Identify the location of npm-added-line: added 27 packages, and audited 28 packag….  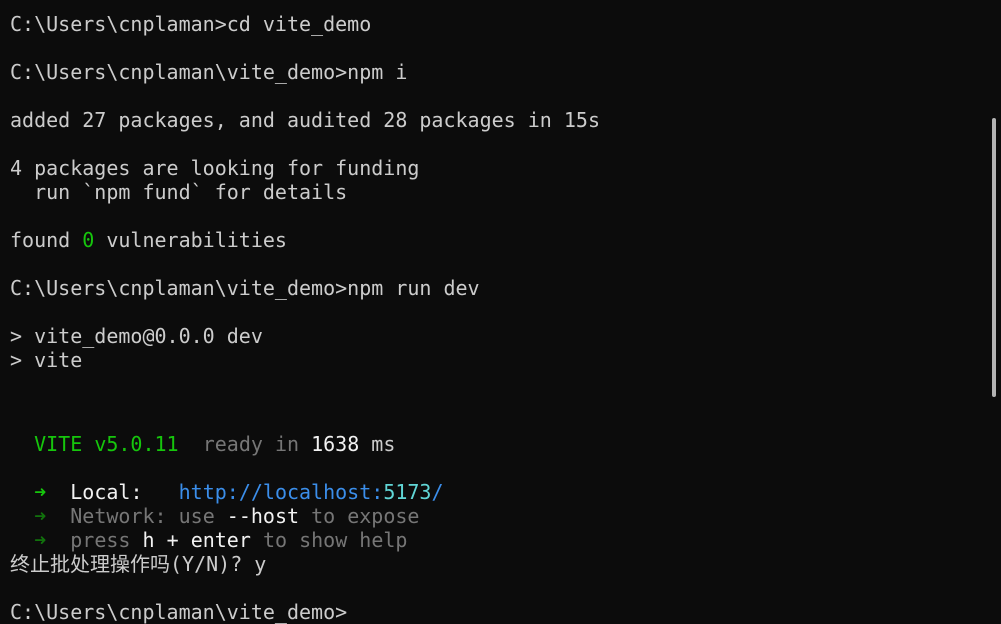
(305, 120).